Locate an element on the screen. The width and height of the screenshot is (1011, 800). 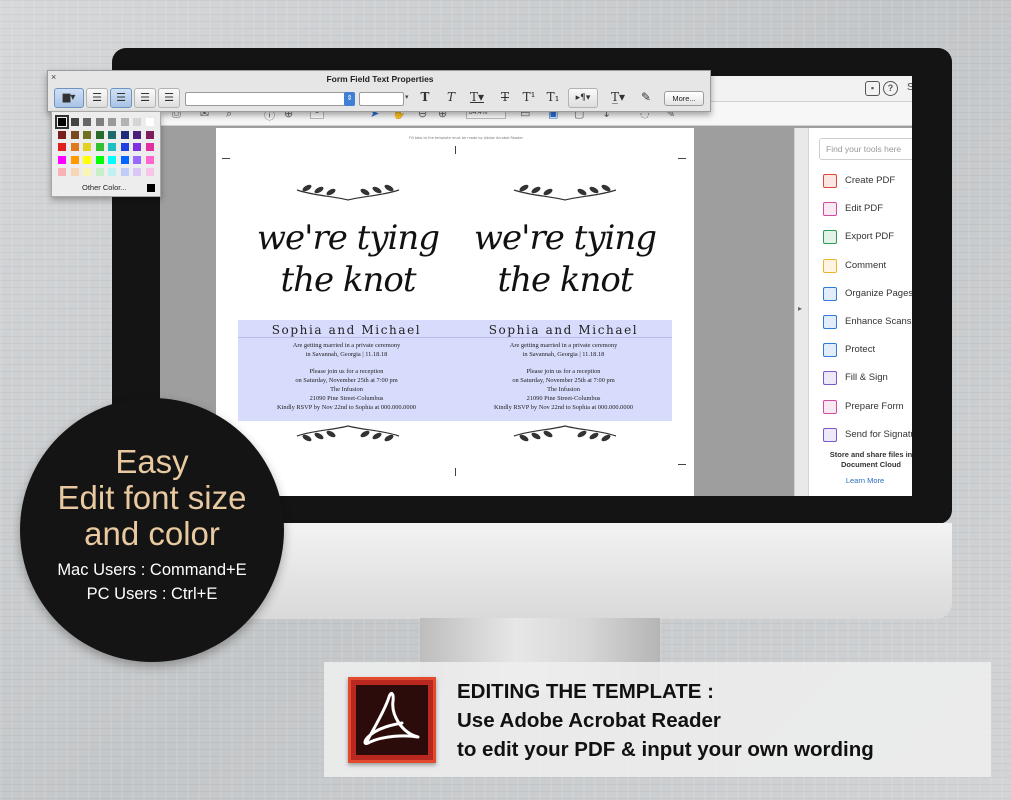
tool-item: Create PDF is located at coordinates (867, 182).